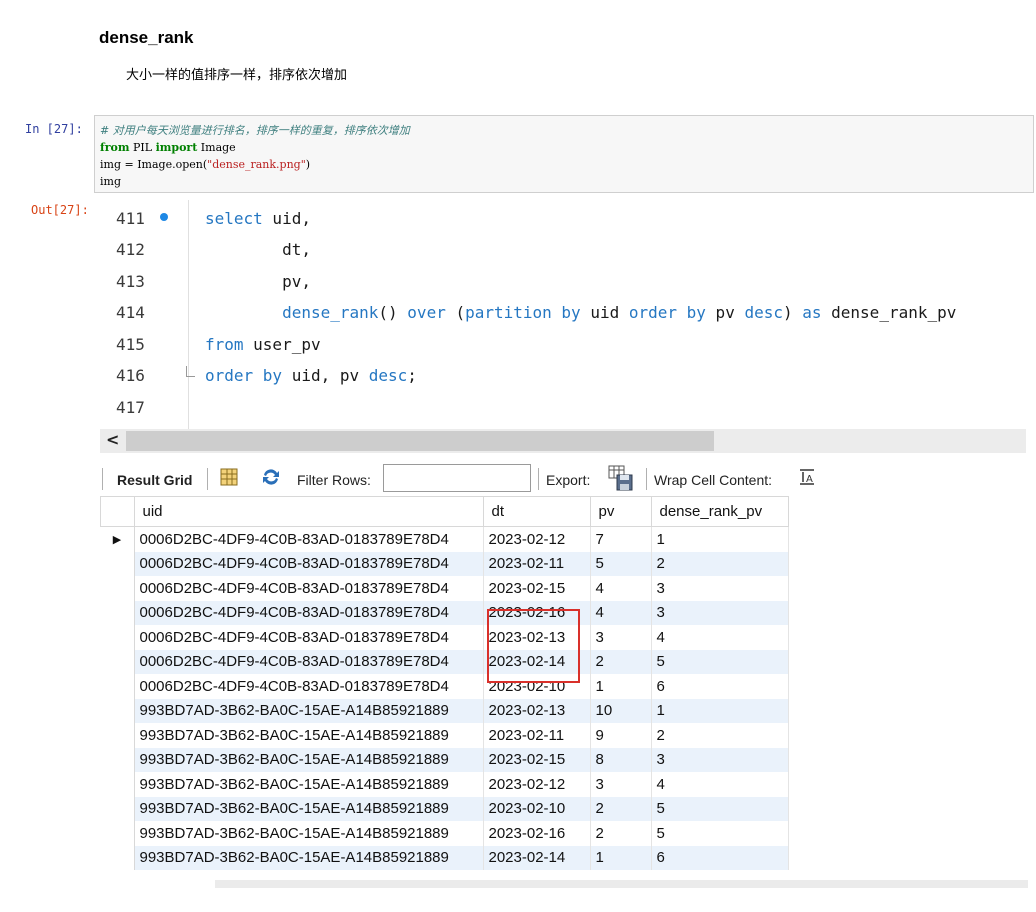 Image resolution: width=1036 pixels, height=912 pixels. Describe the element at coordinates (807, 477) in the screenshot. I see `wrap-text-icon: A` at that location.